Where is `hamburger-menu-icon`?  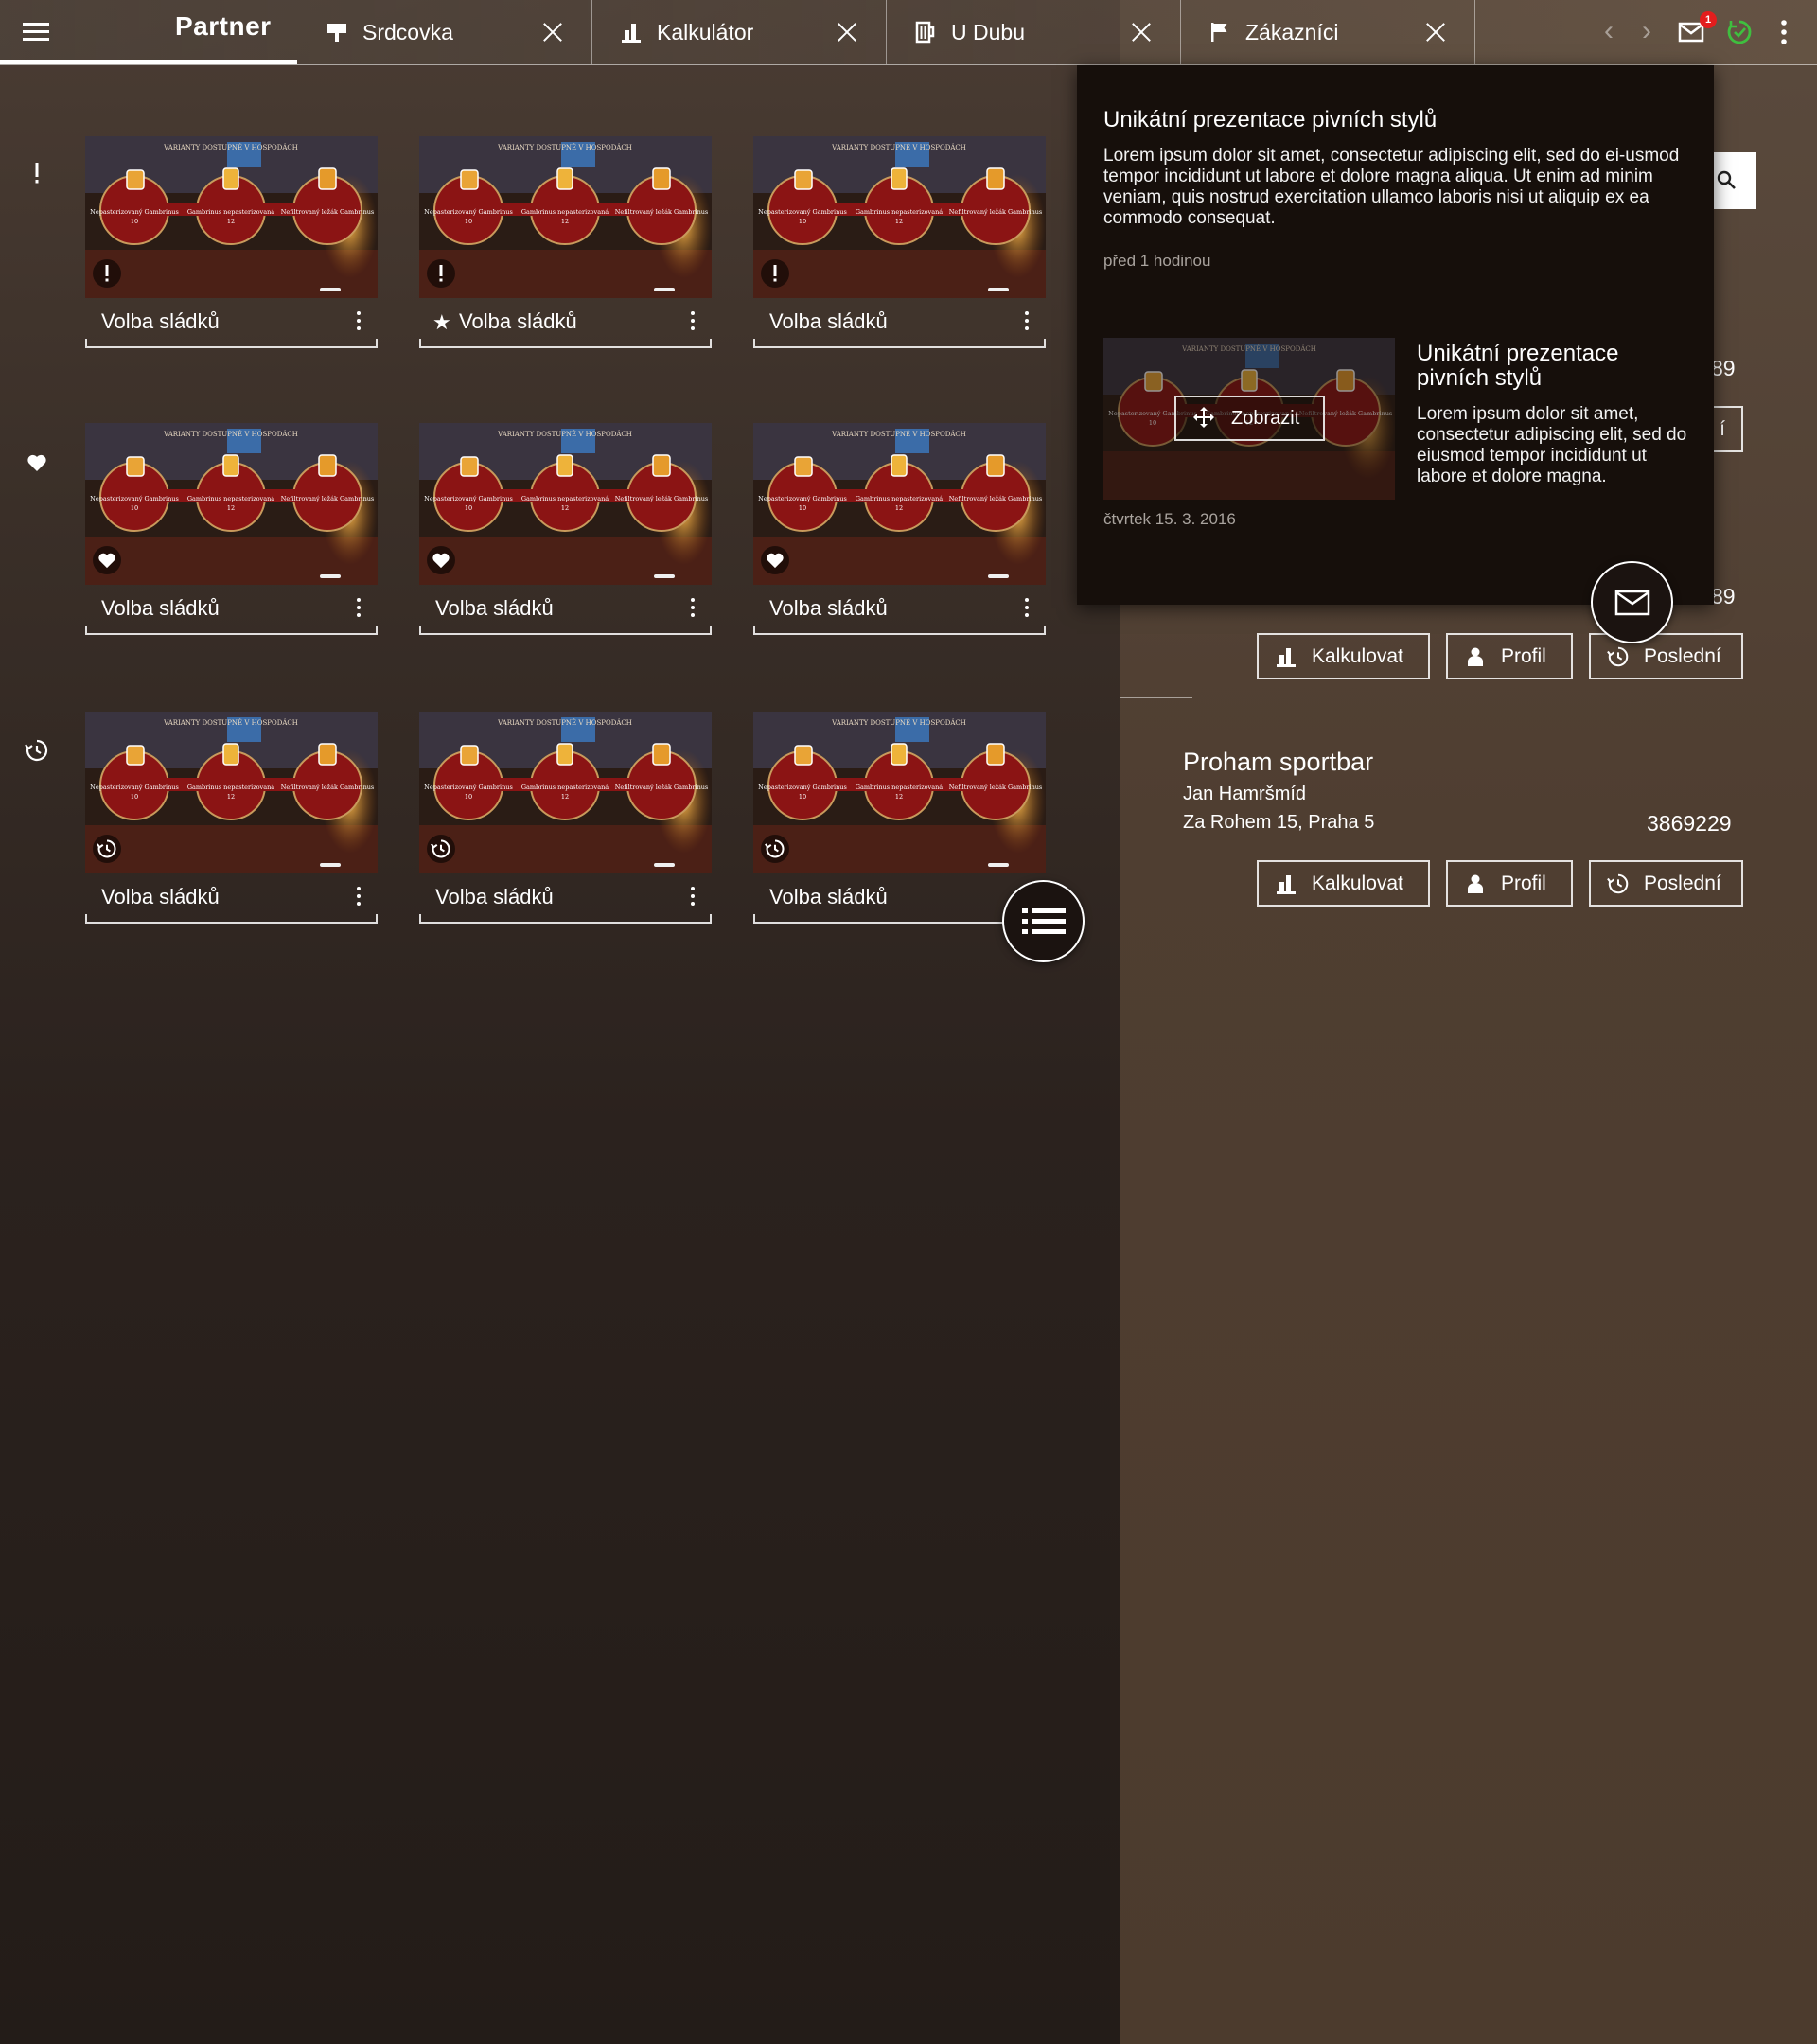
hamburger-menu-icon is located at coordinates (36, 32).